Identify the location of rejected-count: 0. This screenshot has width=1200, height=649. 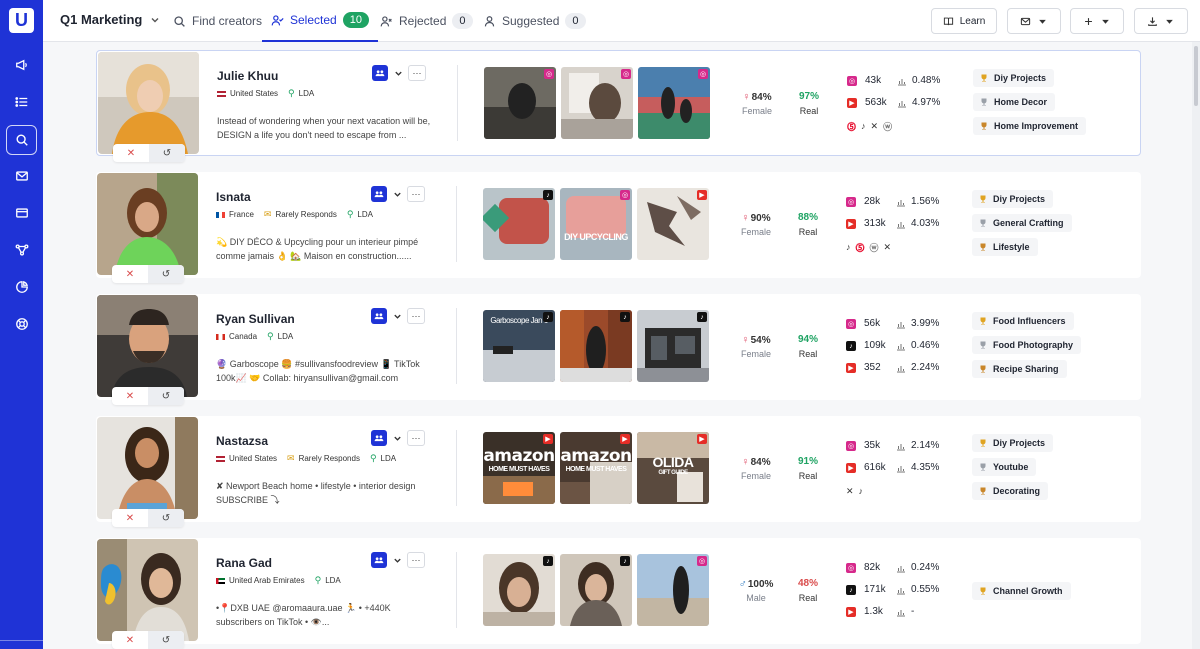
(462, 21).